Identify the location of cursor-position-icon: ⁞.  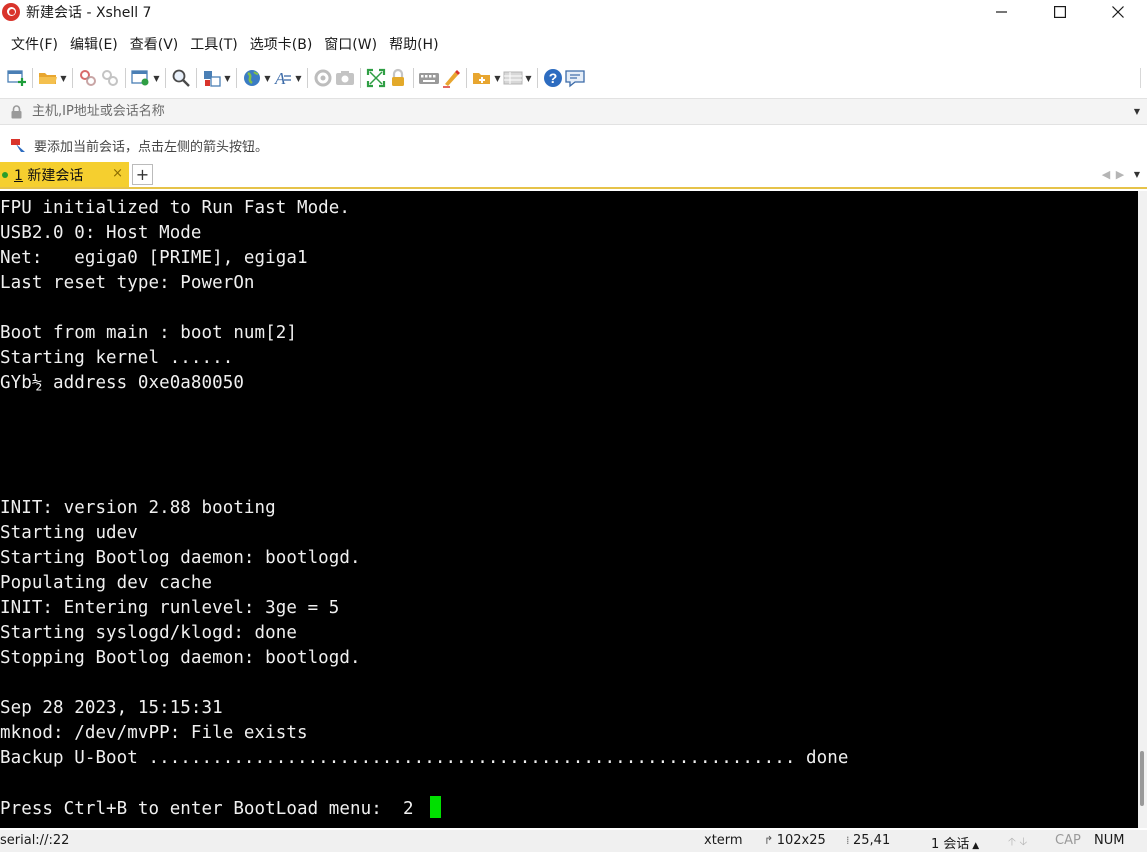
(849, 840).